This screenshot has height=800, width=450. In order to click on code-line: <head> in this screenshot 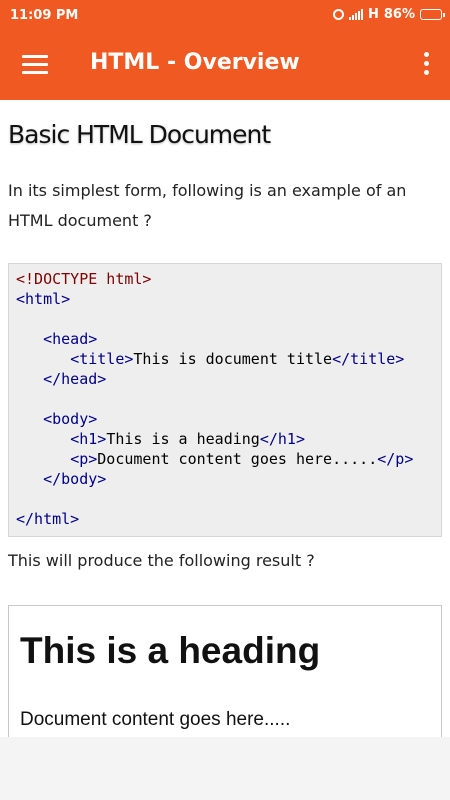, I will do `click(228, 339)`.